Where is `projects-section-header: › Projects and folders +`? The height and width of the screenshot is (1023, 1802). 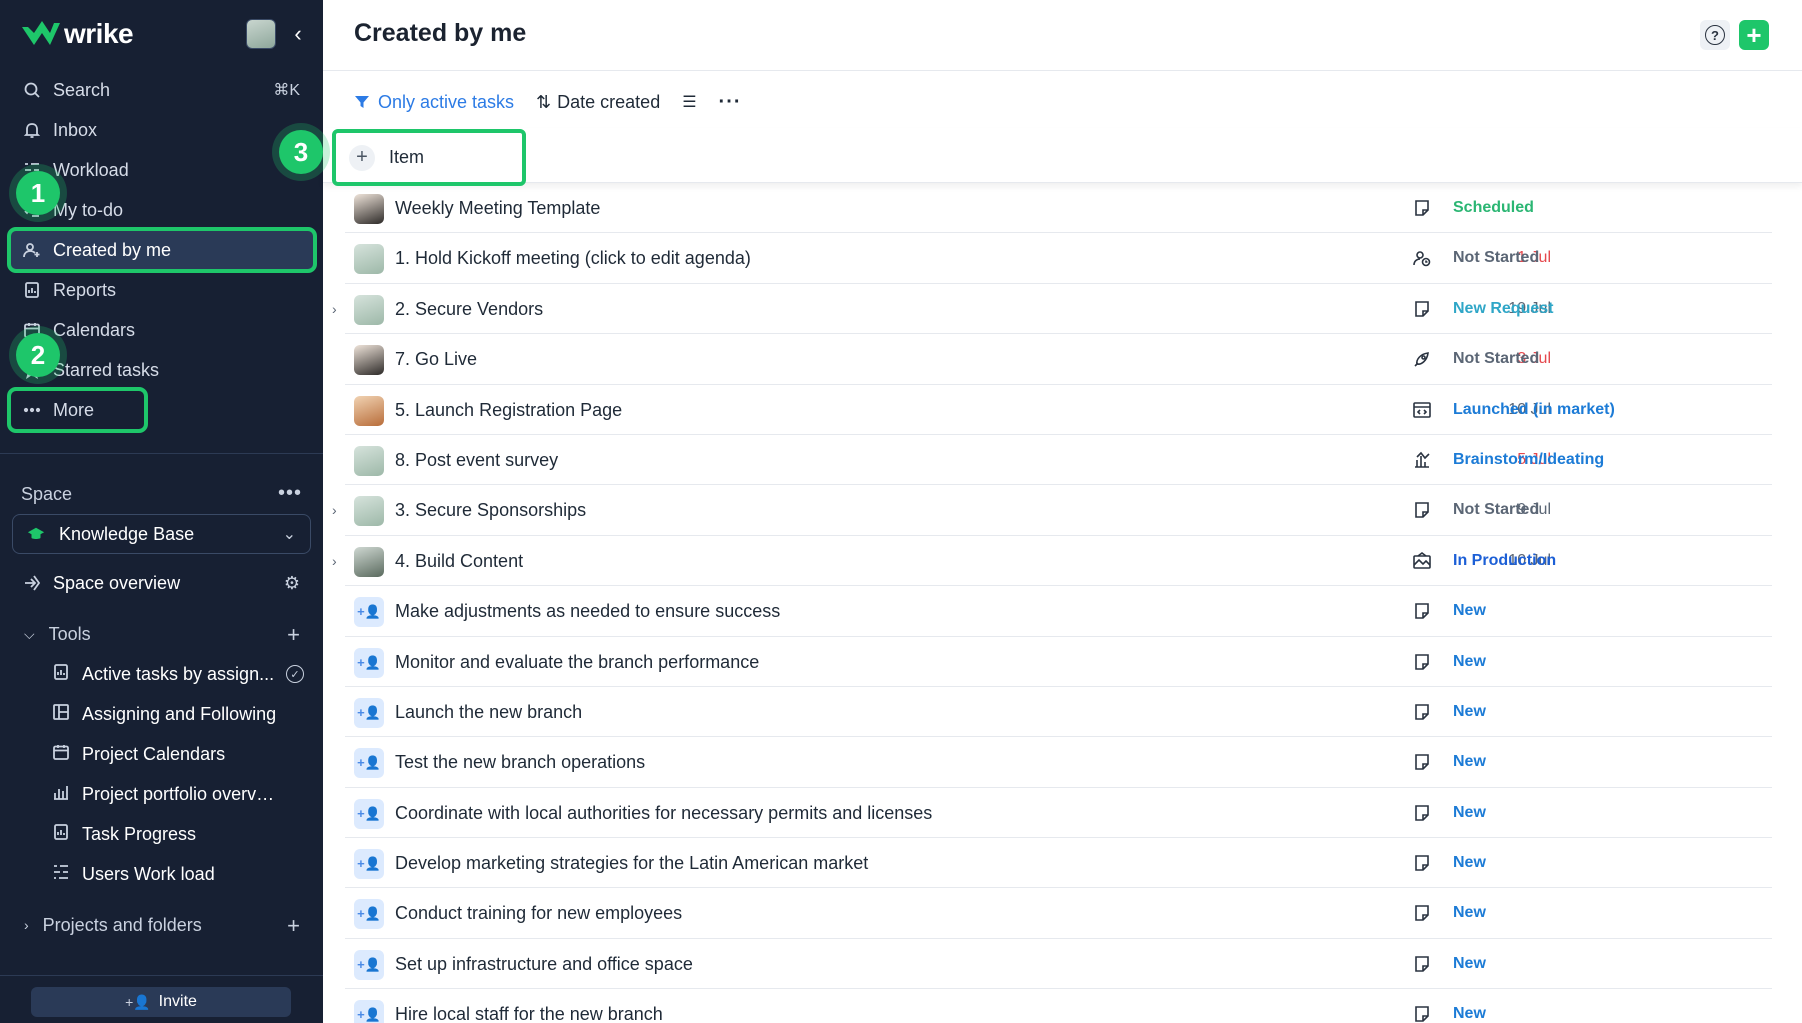
projects-section-header: › Projects and folders + is located at coordinates (162, 925).